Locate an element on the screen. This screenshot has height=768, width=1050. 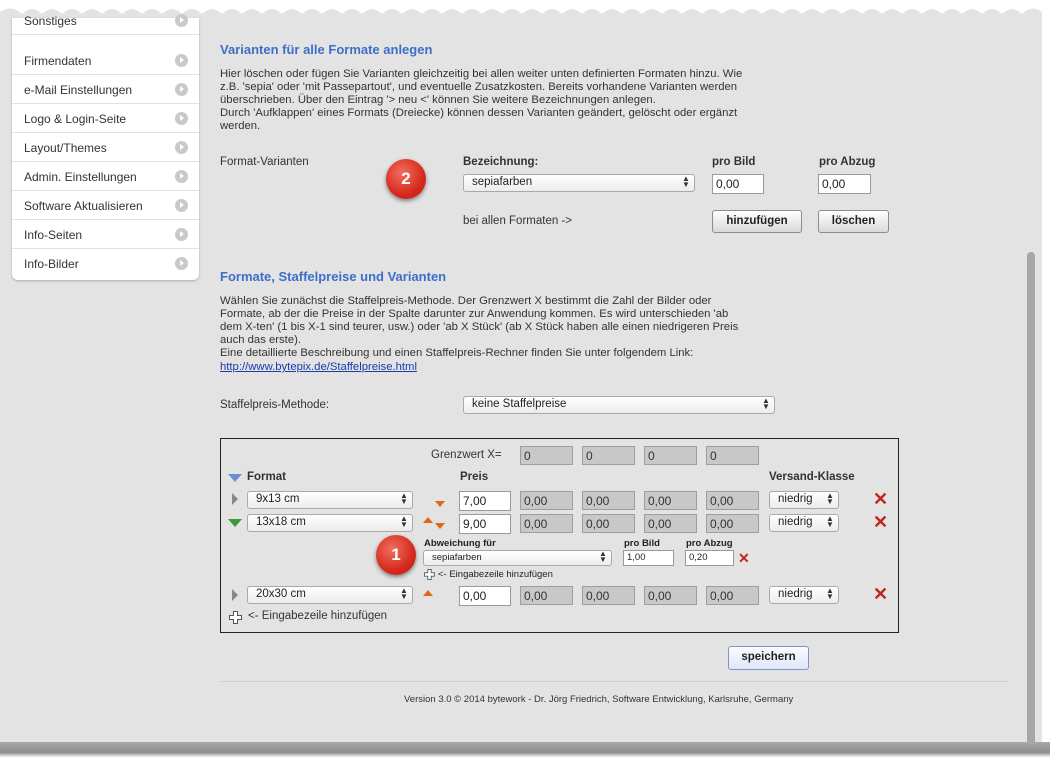
sidebar-item-sonstiges: Sonstiges is located at coordinates (105, 20).